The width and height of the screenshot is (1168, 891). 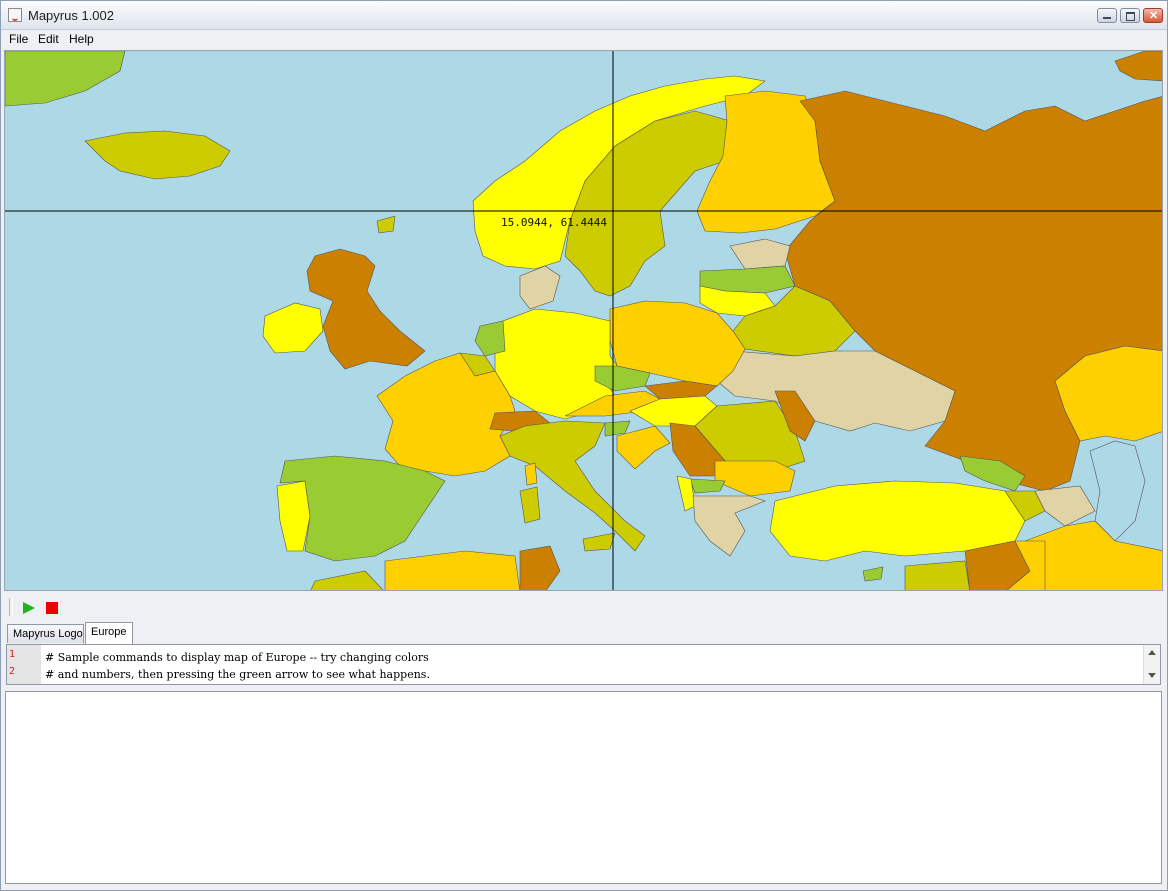 I want to click on country-estonia, so click(x=760, y=254).